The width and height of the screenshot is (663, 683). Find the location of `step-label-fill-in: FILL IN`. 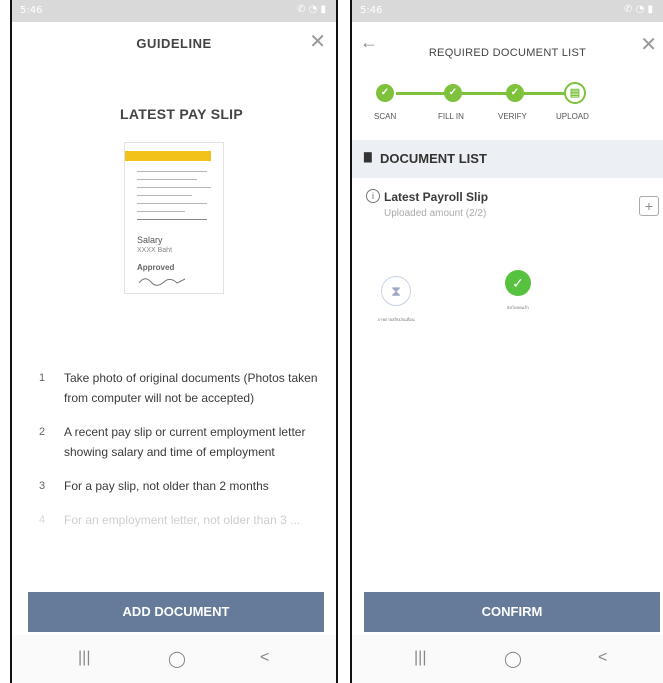

step-label-fill-in: FILL IN is located at coordinates (451, 116).